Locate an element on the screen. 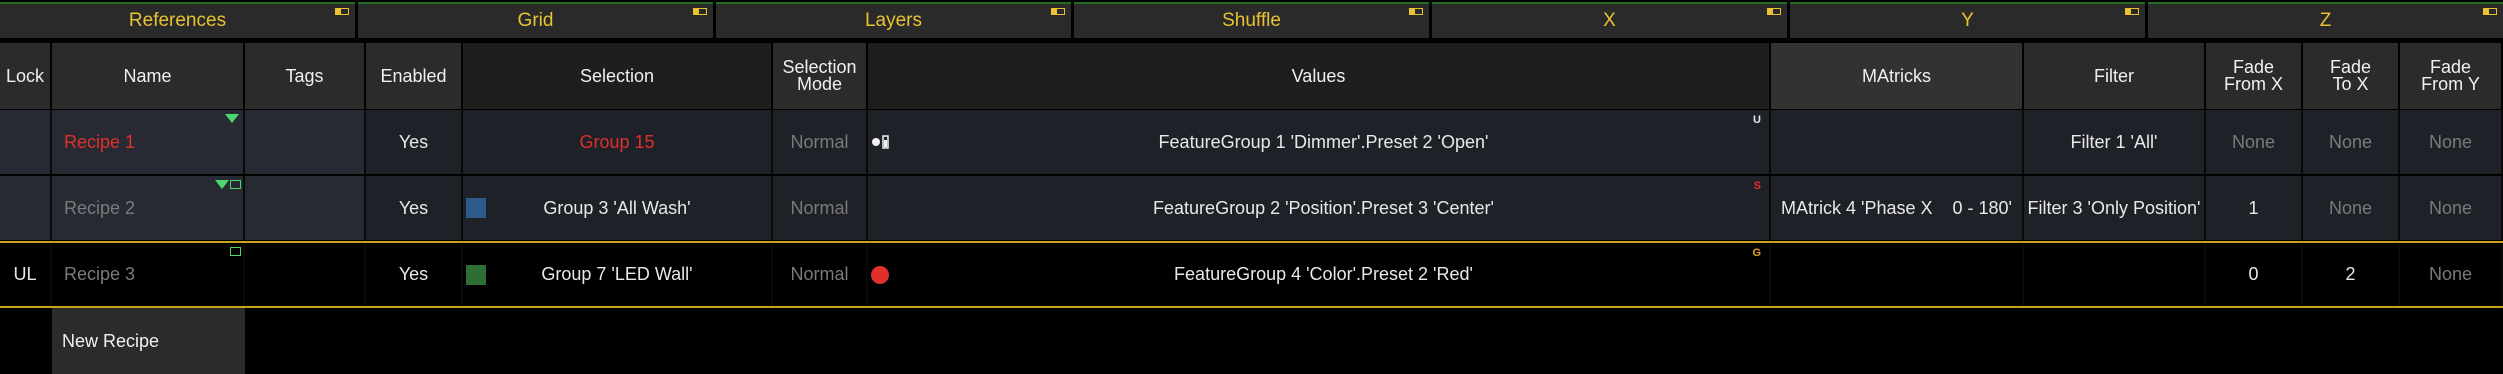 Image resolution: width=2503 pixels, height=374 pixels. tab-shuffle: Shuffle is located at coordinates (1251, 20).